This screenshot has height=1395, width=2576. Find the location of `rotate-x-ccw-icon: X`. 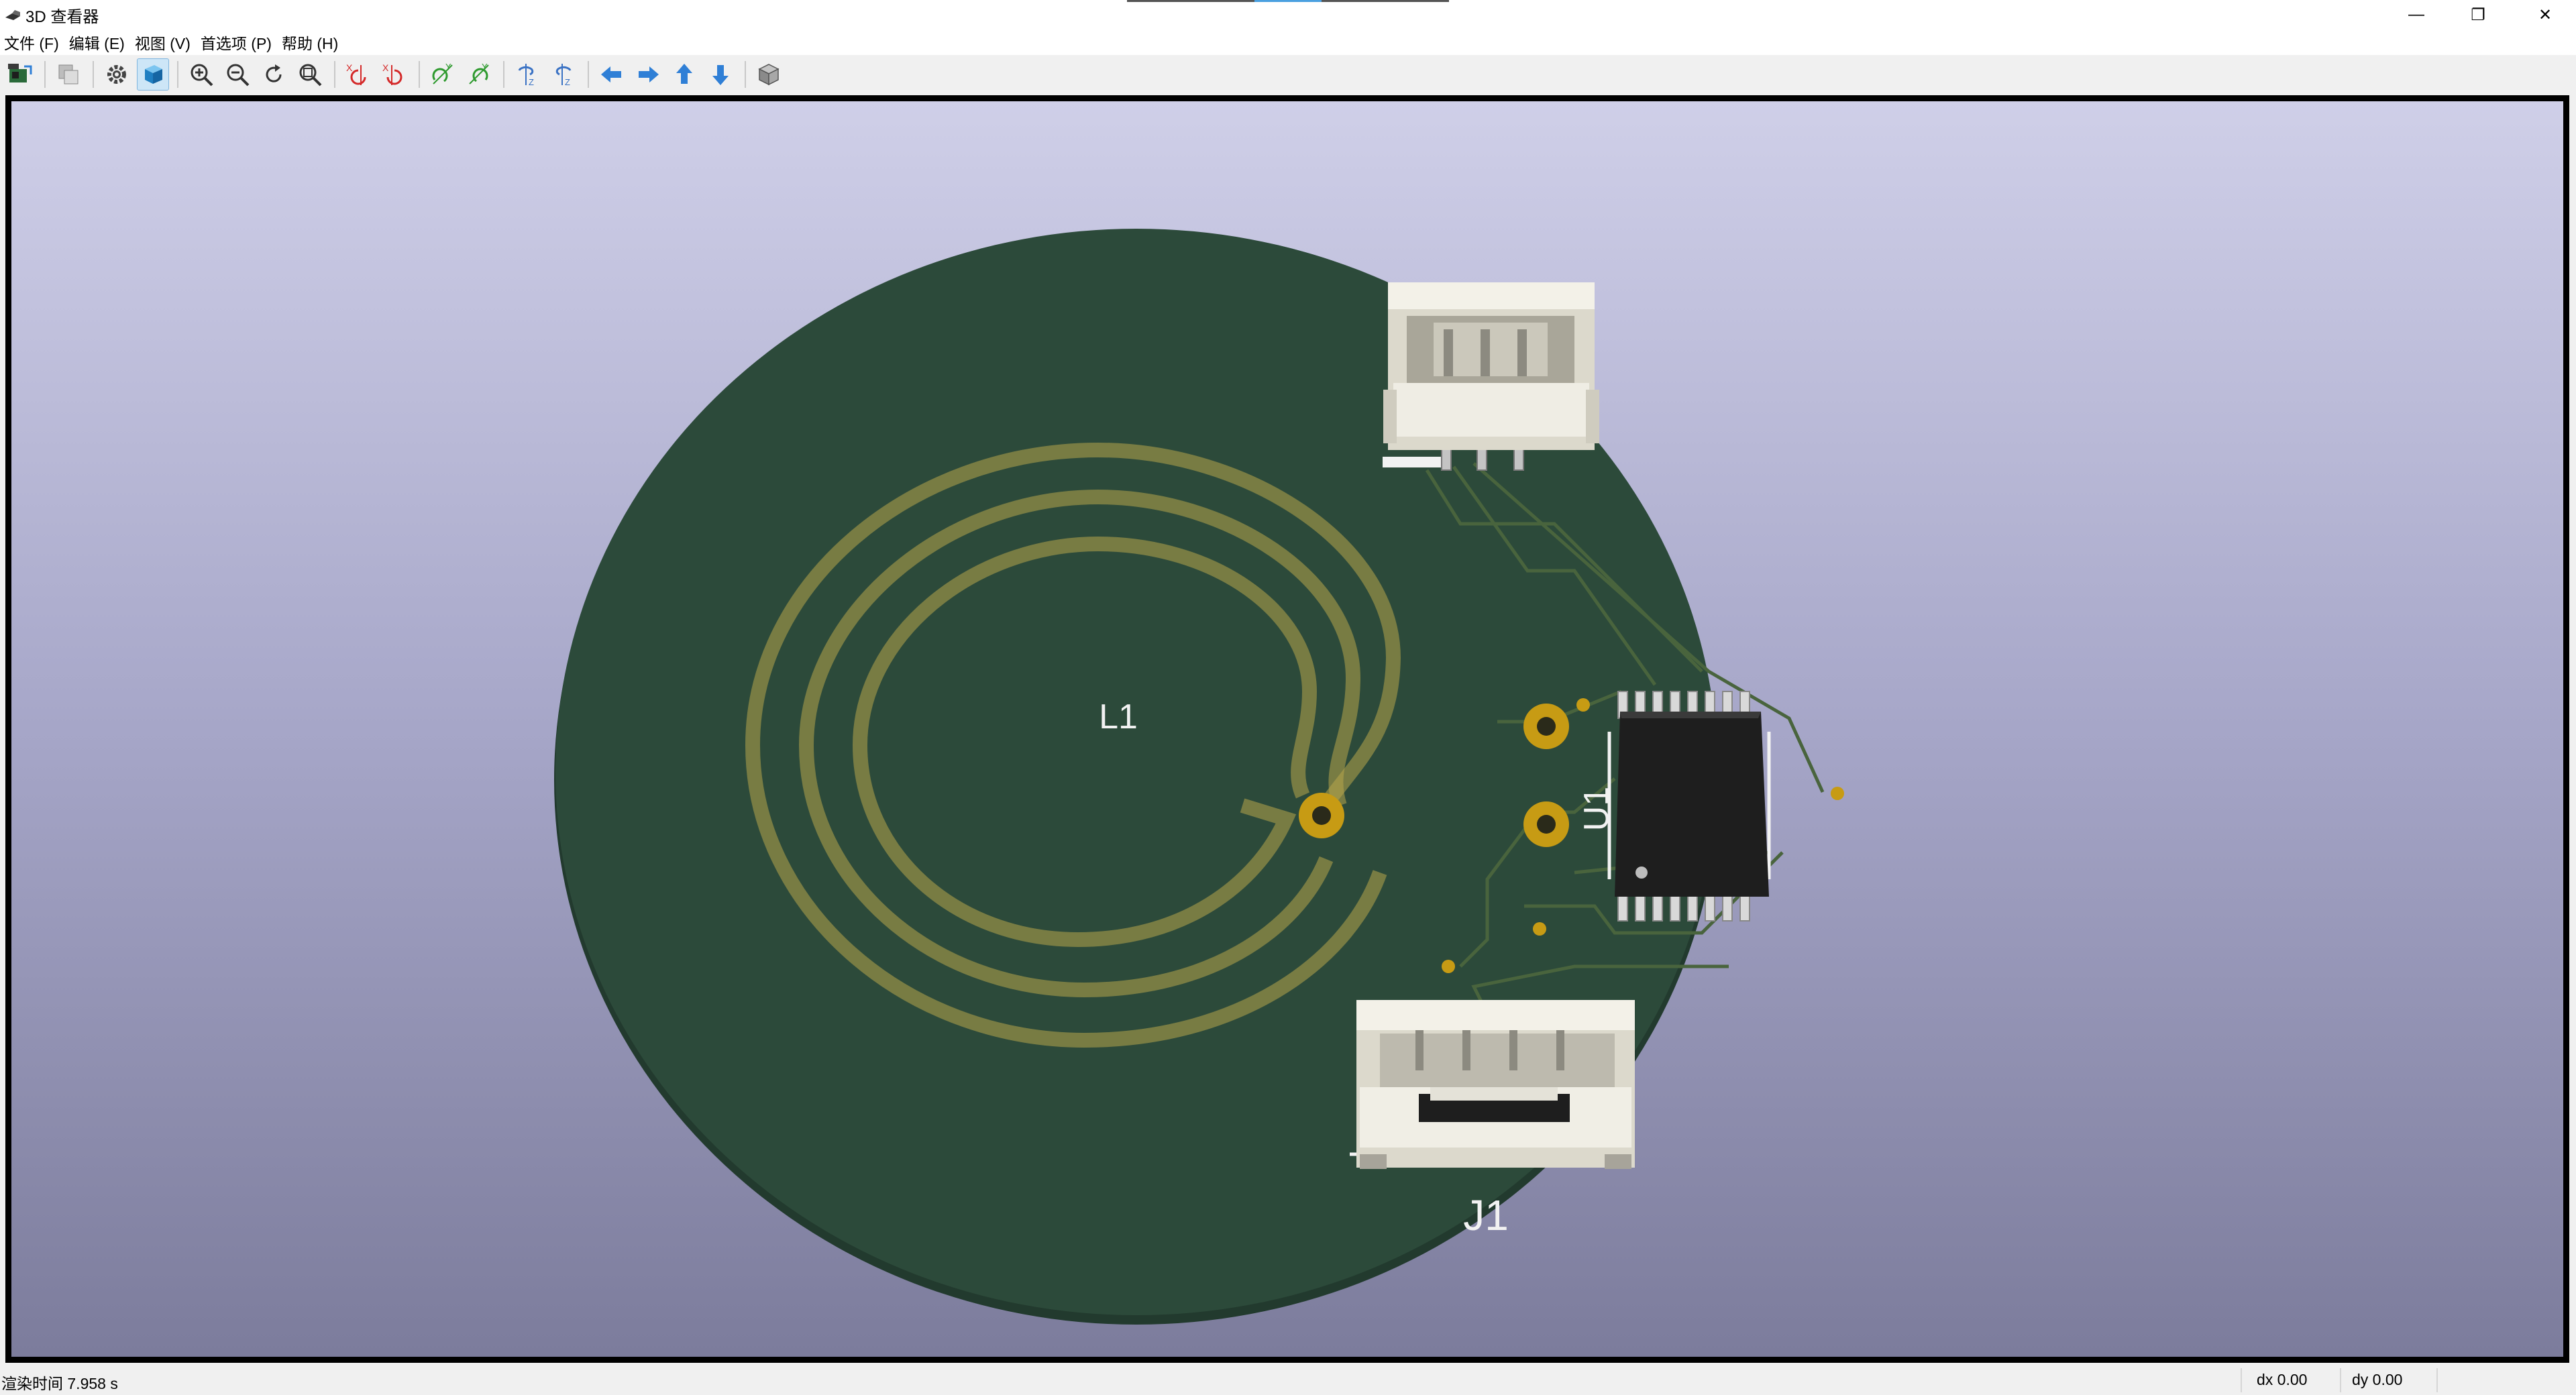

rotate-x-ccw-icon: X is located at coordinates (392, 73).